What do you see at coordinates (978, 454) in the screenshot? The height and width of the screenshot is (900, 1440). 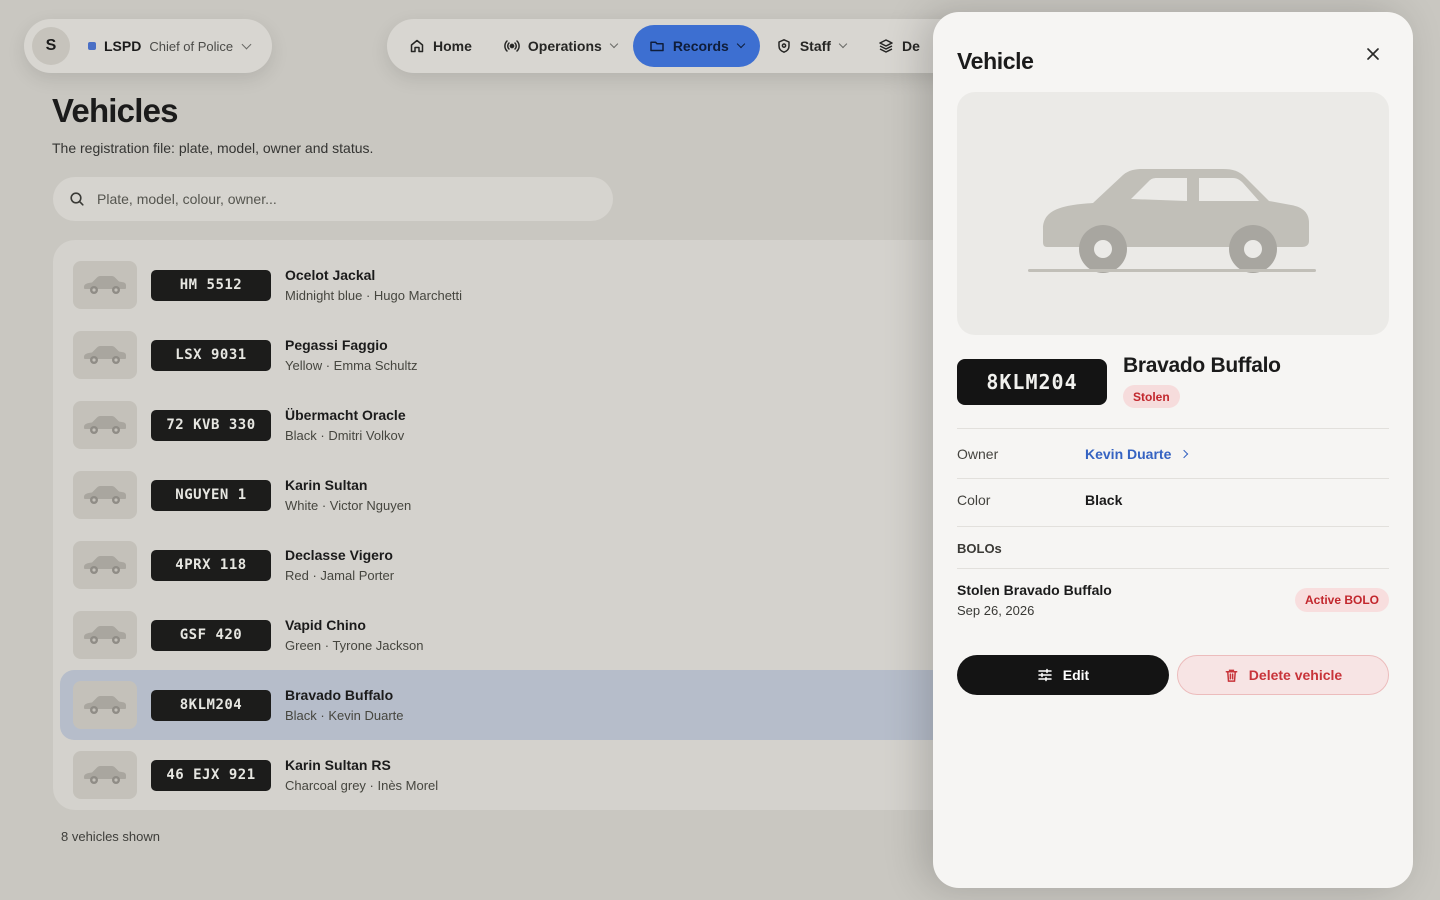 I see `owner-label: Owner` at bounding box center [978, 454].